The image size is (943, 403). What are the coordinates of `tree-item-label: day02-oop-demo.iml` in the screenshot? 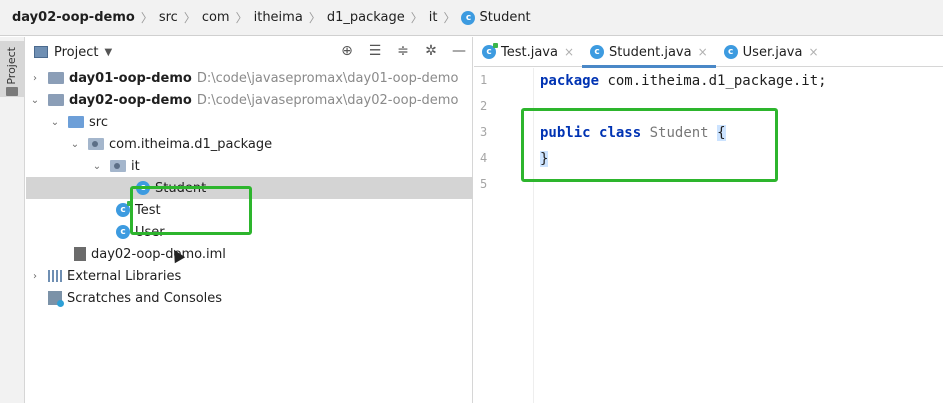 It's located at (158, 254).